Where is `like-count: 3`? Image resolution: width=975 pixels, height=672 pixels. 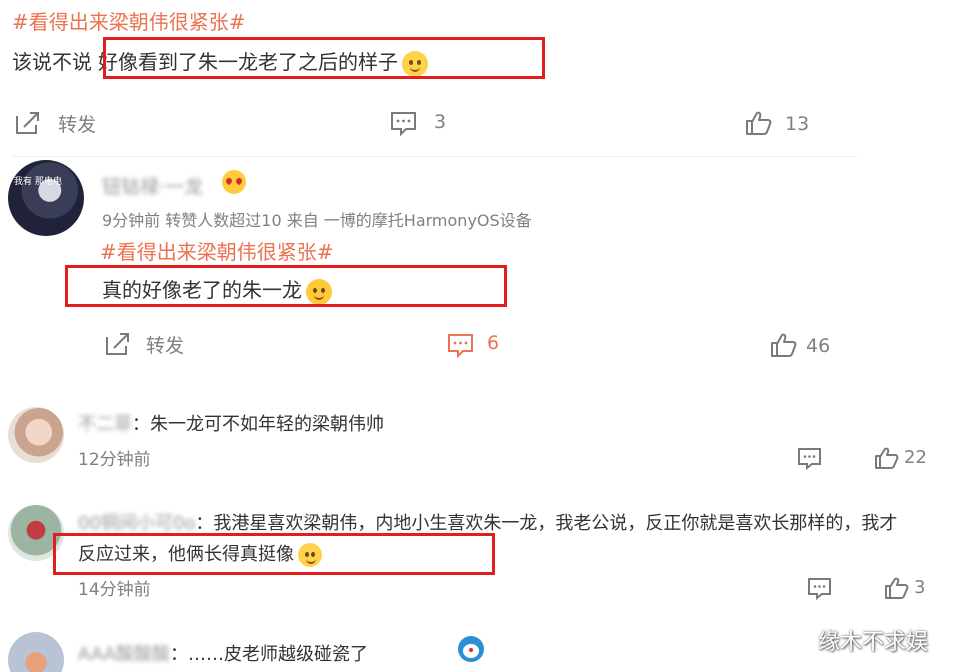
like-count: 3 is located at coordinates (920, 587).